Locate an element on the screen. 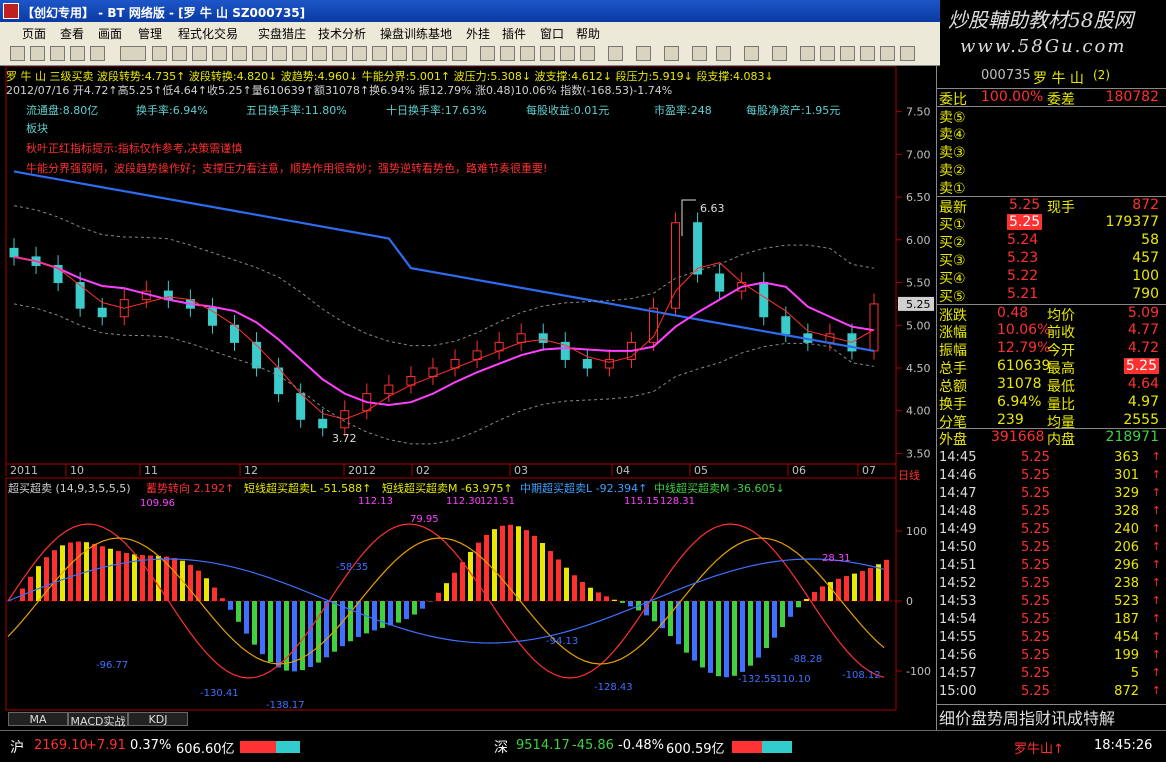 The image size is (1166, 762). buy-label: 买② is located at coordinates (952, 243).